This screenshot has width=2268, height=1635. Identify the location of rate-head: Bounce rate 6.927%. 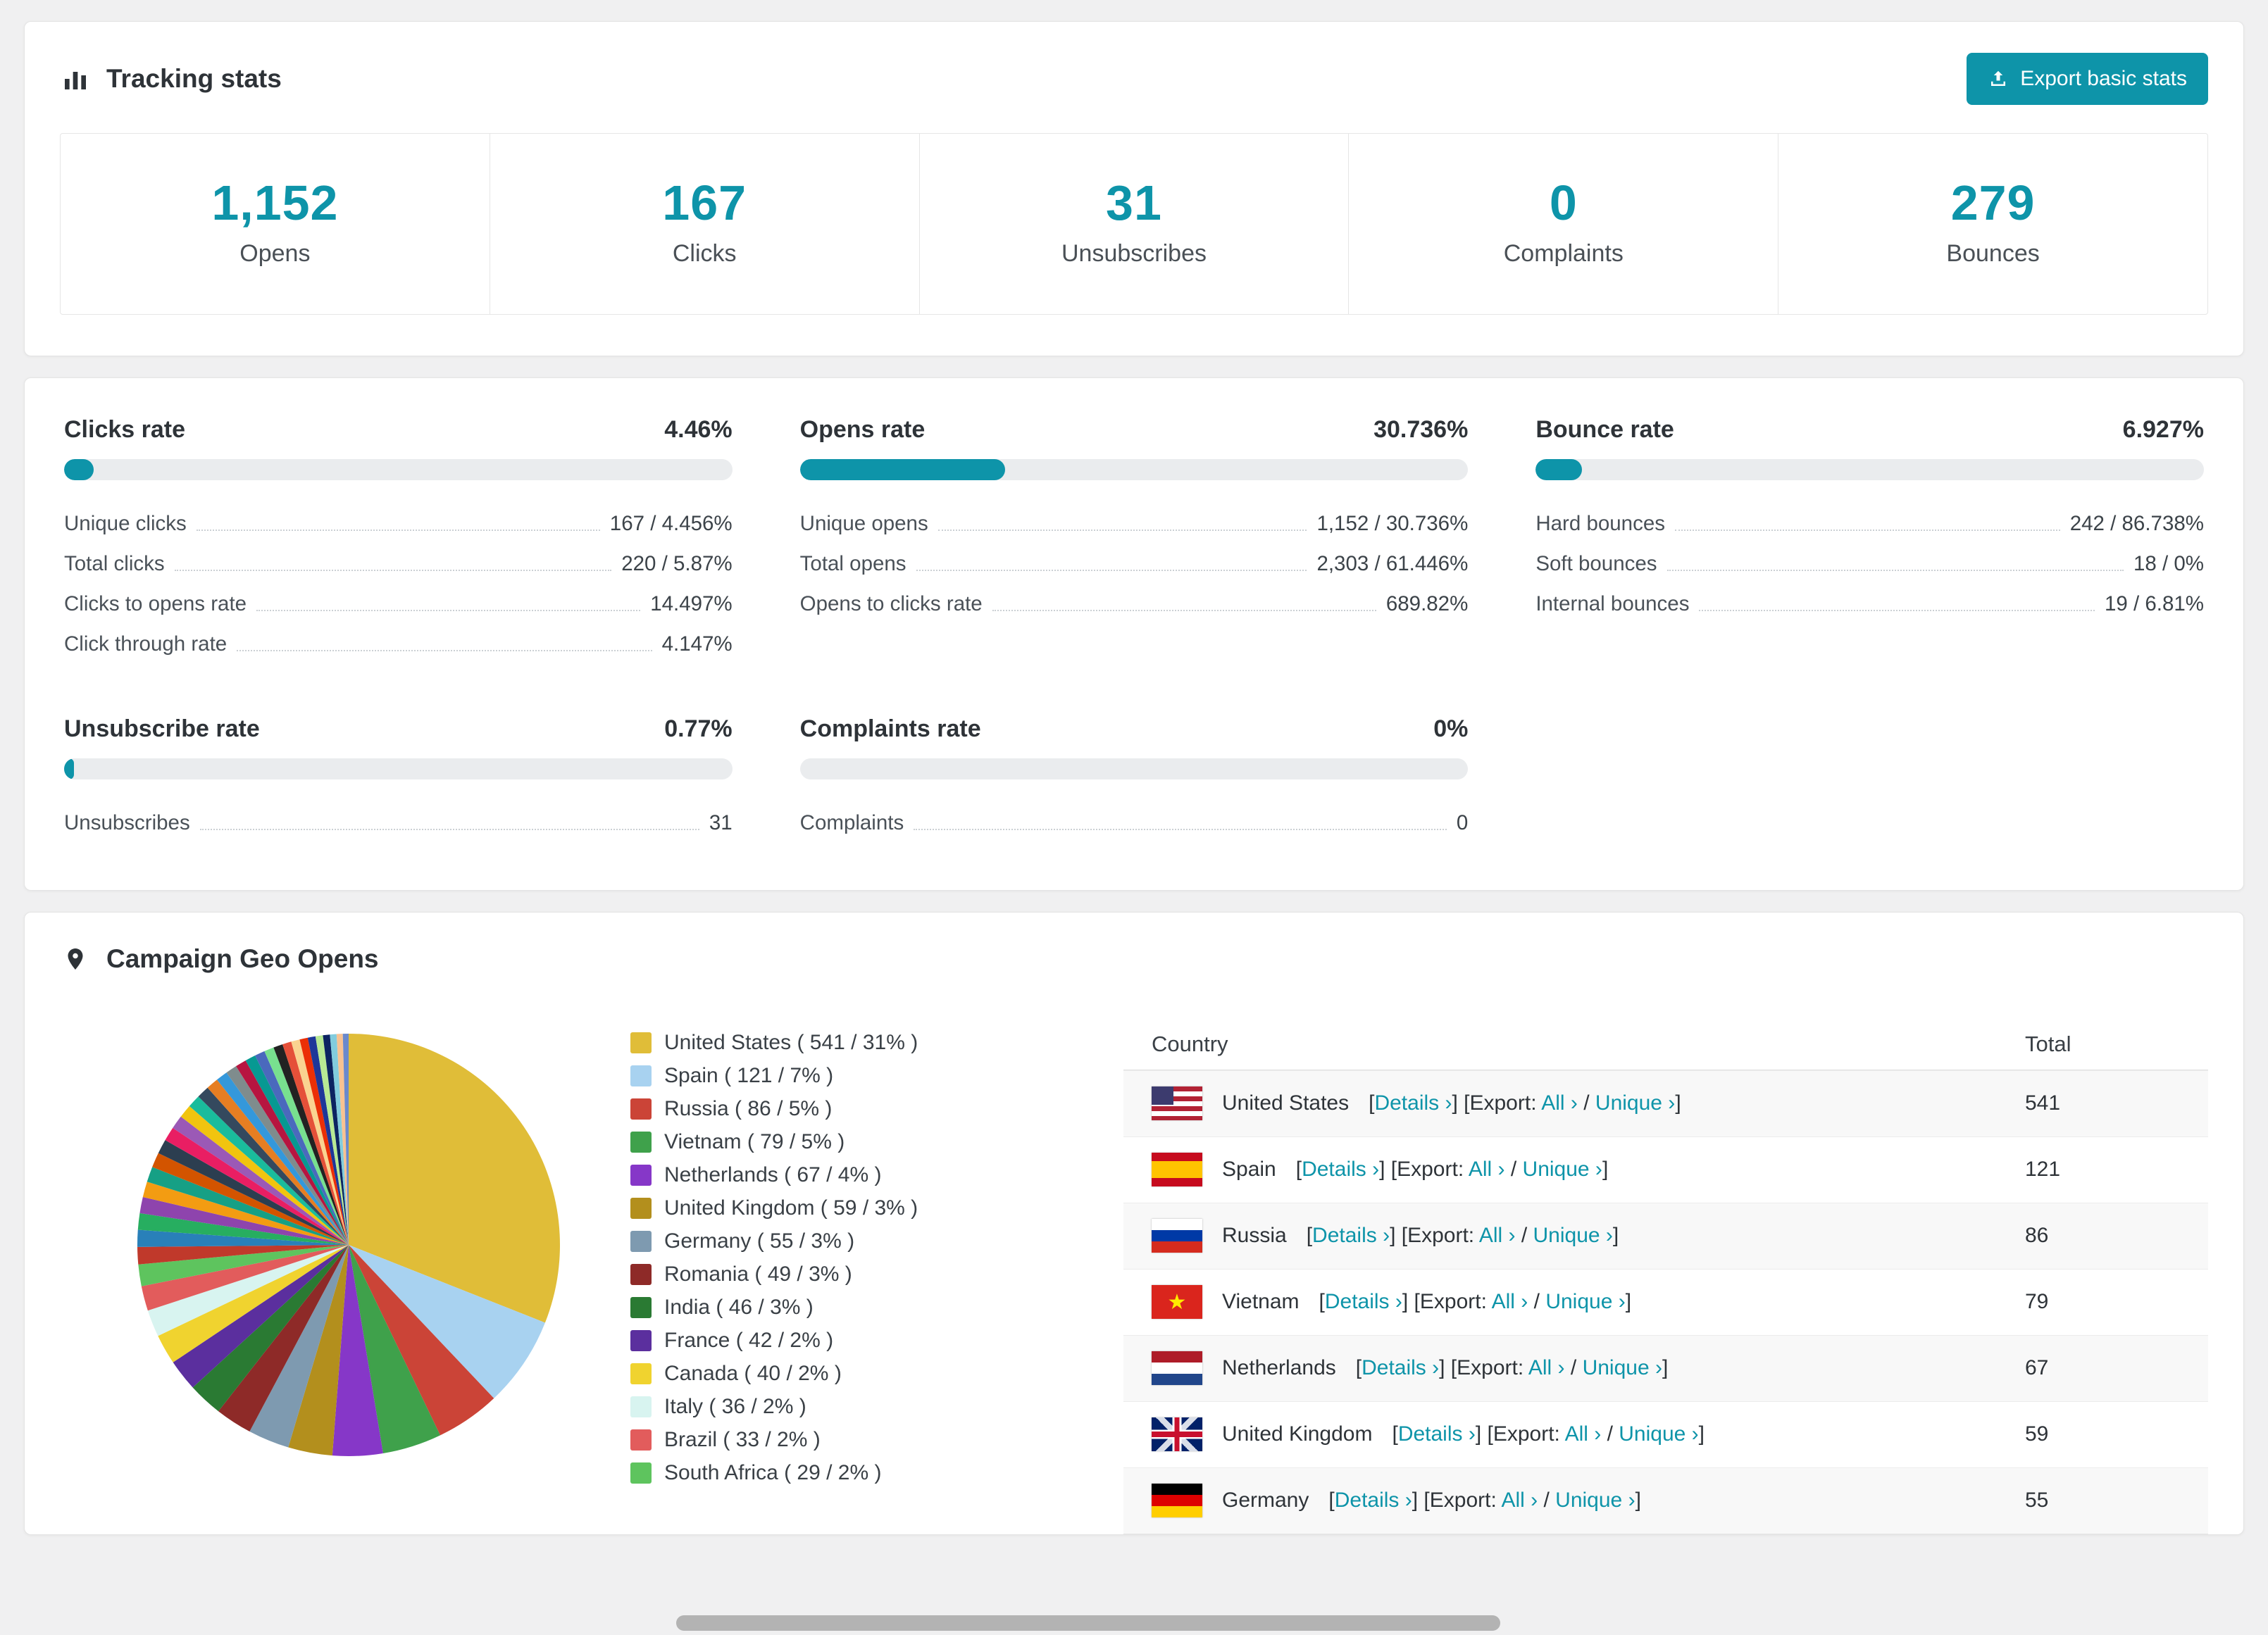
(1870, 430).